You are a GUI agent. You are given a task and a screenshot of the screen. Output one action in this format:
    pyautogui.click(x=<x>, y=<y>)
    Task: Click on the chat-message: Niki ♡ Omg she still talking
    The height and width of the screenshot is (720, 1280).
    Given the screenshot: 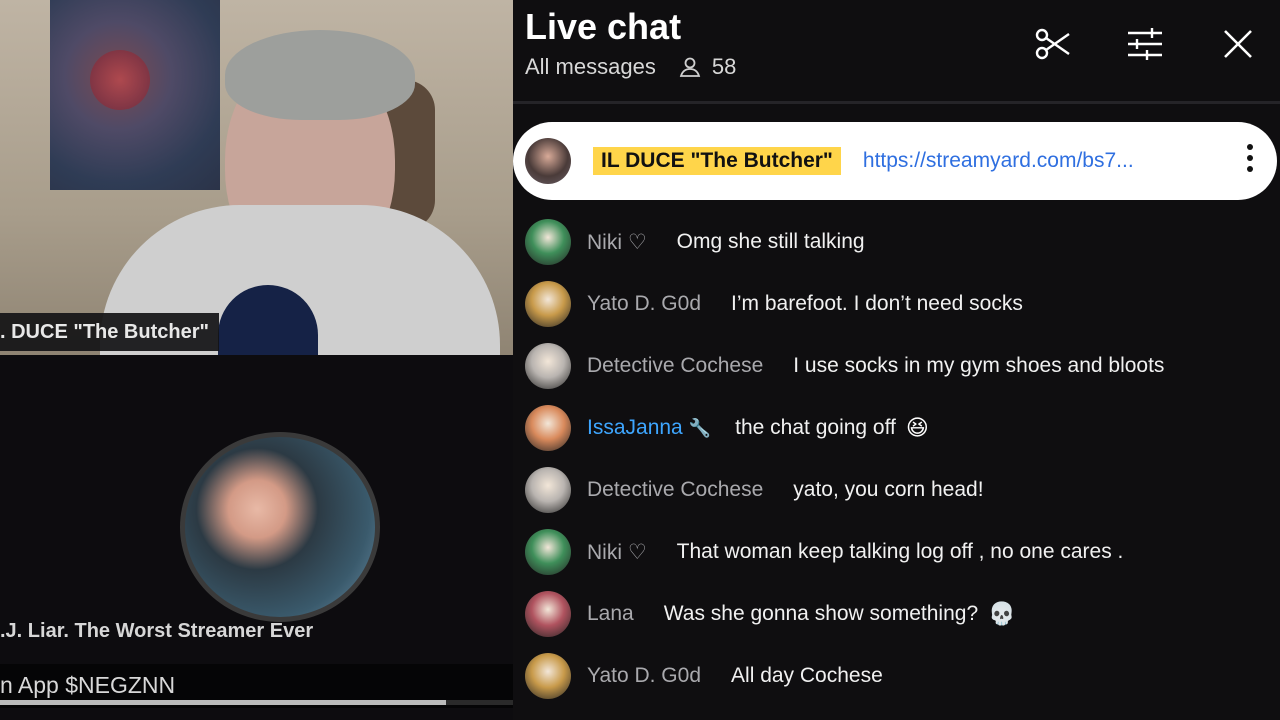 What is the action you would take?
    pyautogui.click(x=700, y=242)
    